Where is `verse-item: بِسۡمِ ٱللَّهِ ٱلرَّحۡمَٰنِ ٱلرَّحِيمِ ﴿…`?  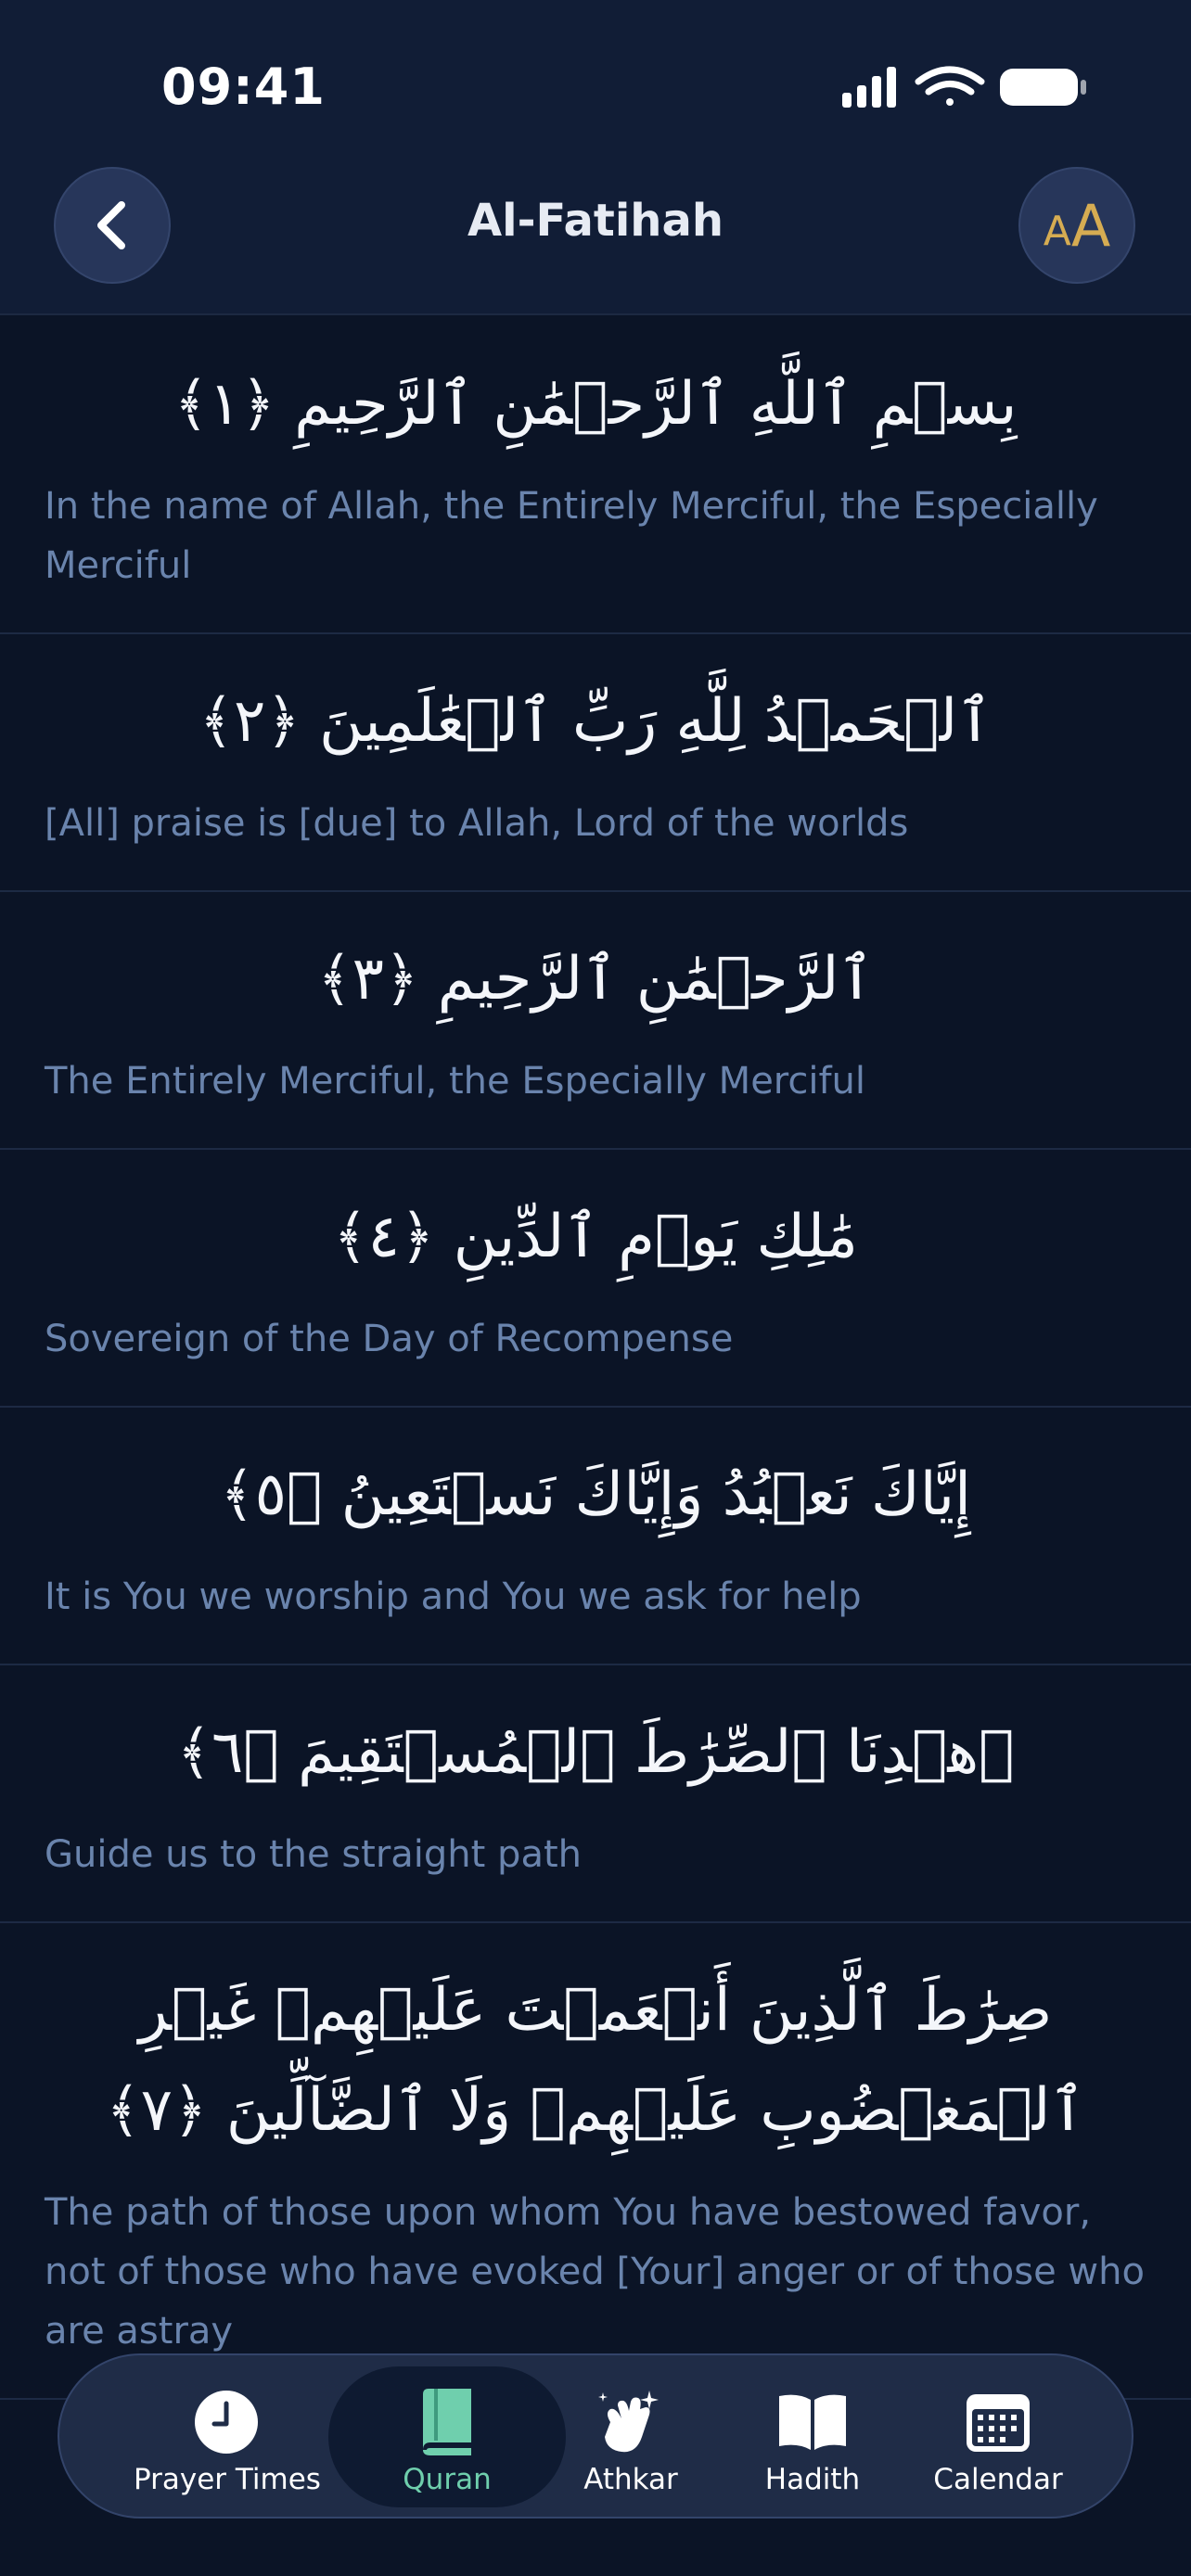 verse-item: بِسۡمِ ٱللَّهِ ٱلرَّحۡمَٰنِ ٱلرَّحِيمِ ﴿… is located at coordinates (595, 475).